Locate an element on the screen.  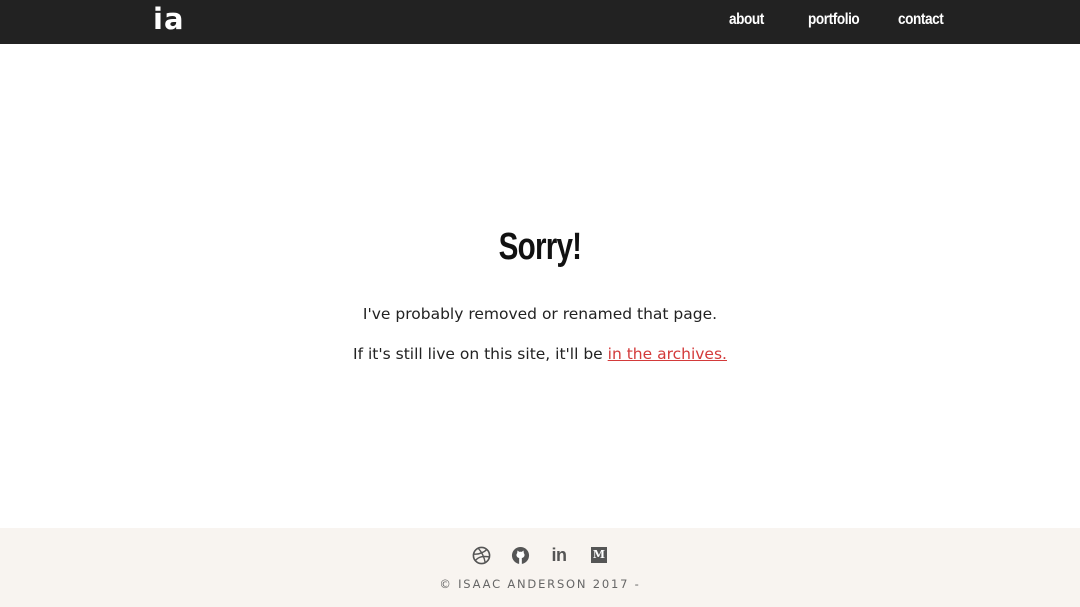
dribbble-icon is located at coordinates (481, 555).